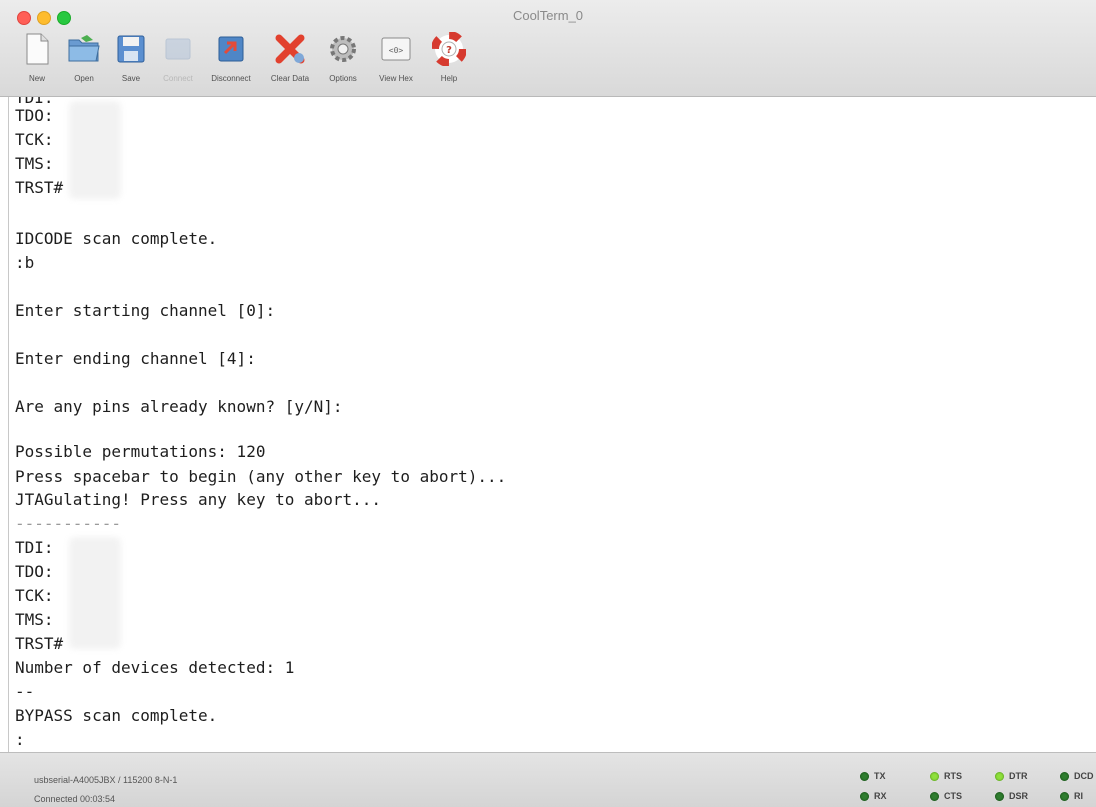 Image resolution: width=1096 pixels, height=807 pixels. I want to click on disconnect-button: Disconnect, so click(231, 60).